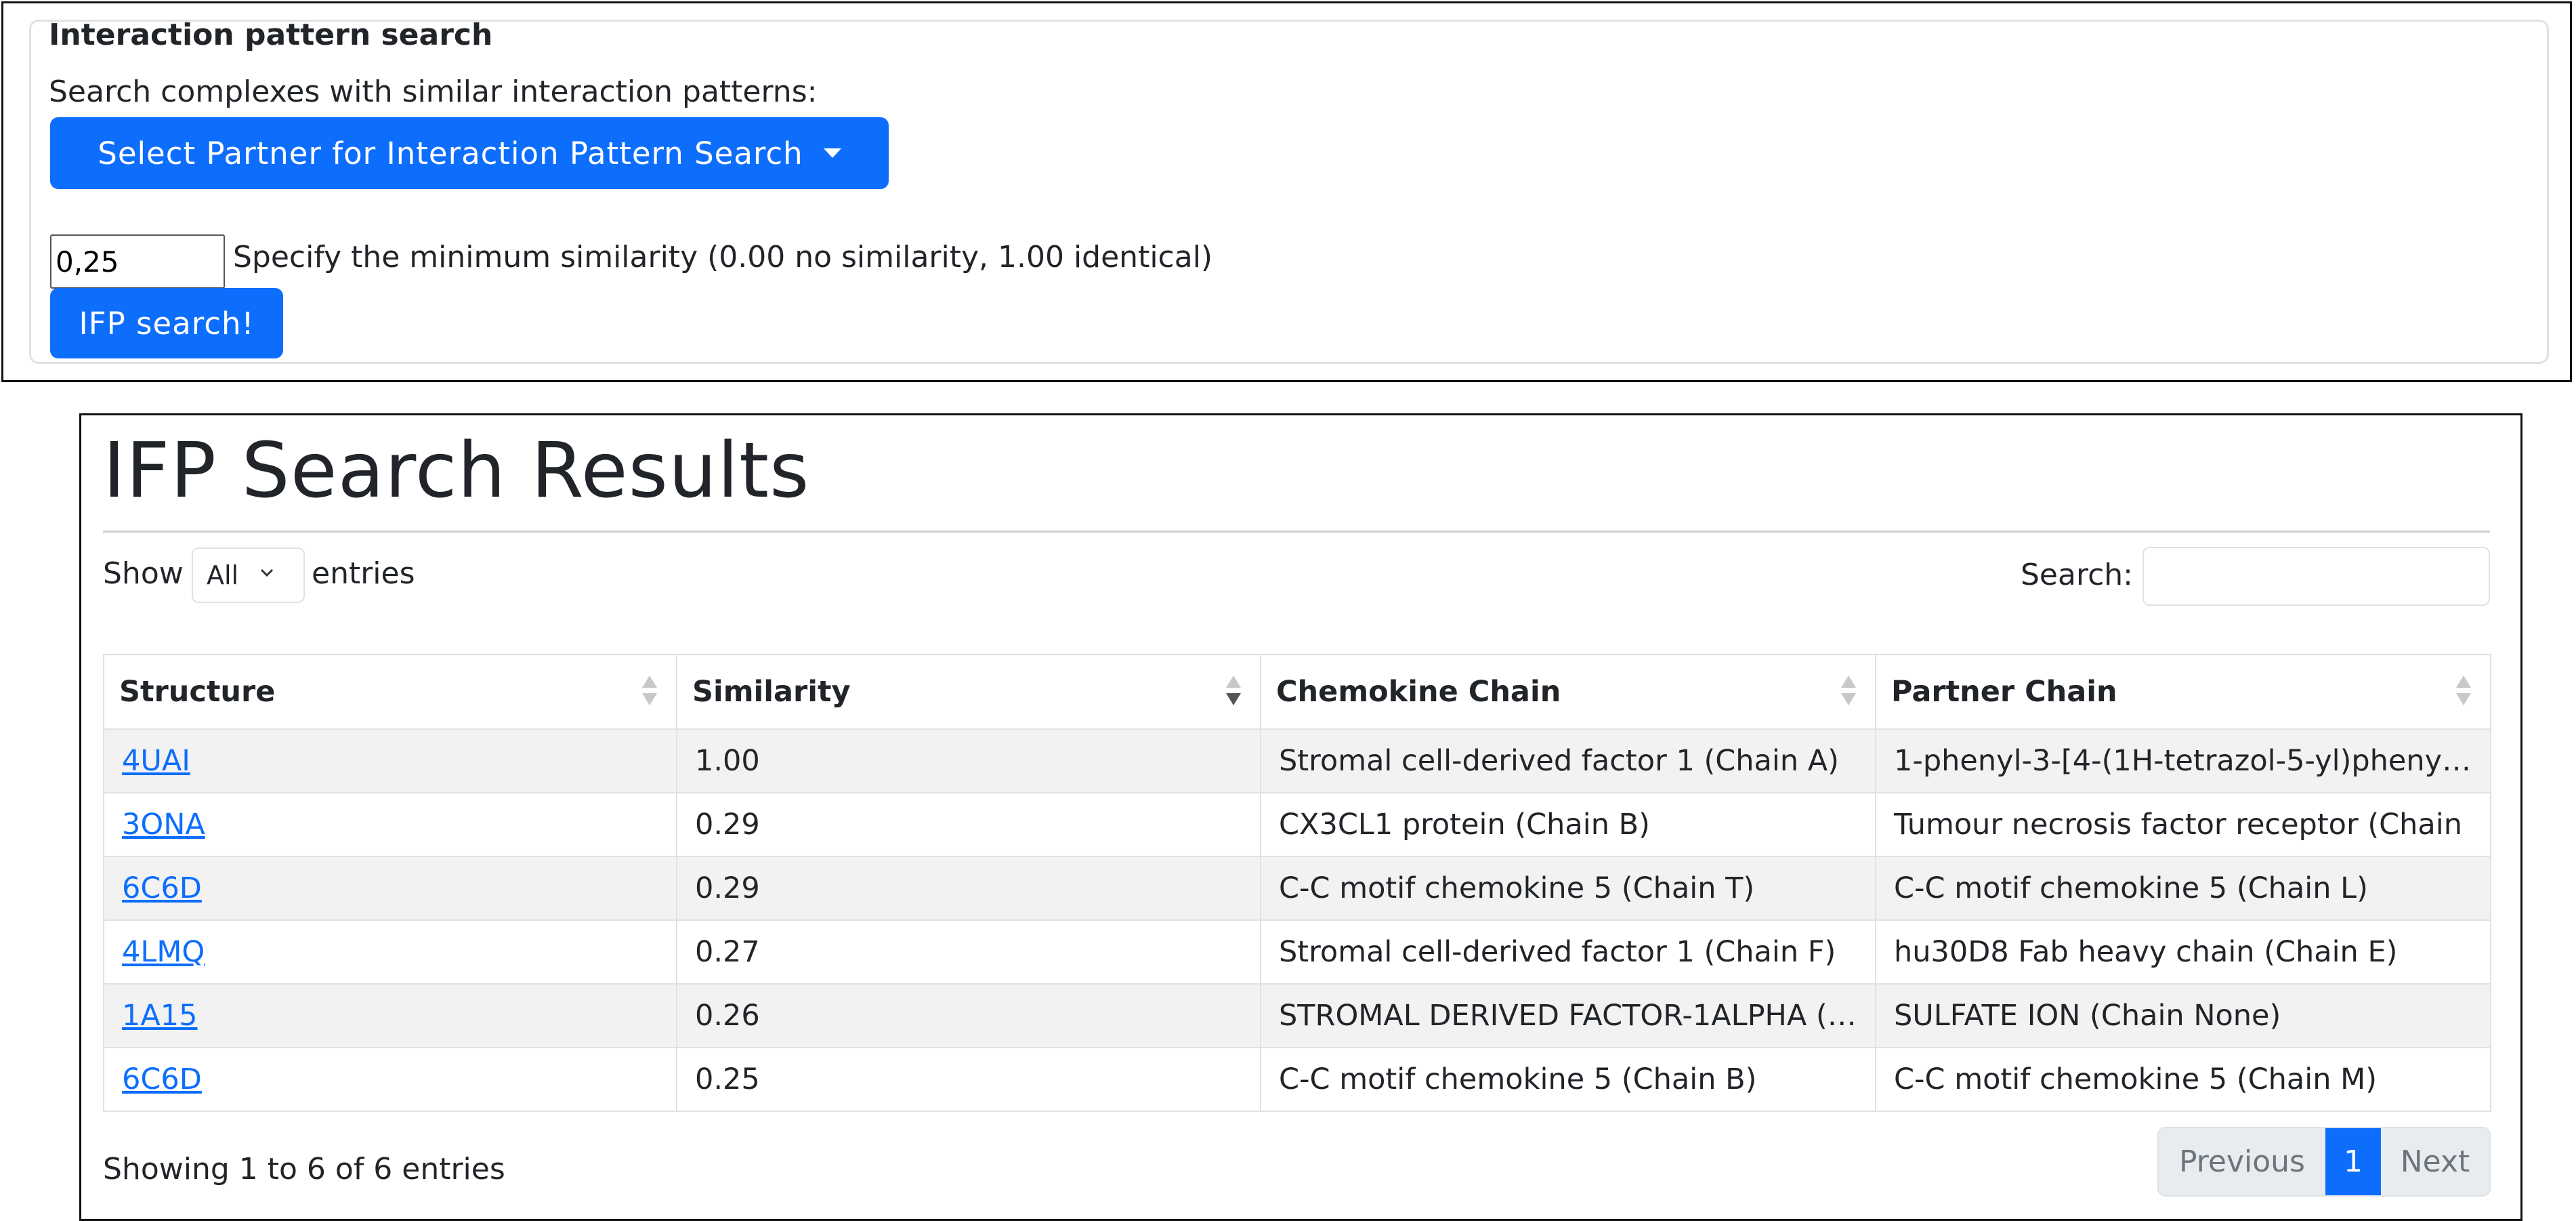 This screenshot has height=1221, width=2576. I want to click on length-prefix-label: Show, so click(143, 574).